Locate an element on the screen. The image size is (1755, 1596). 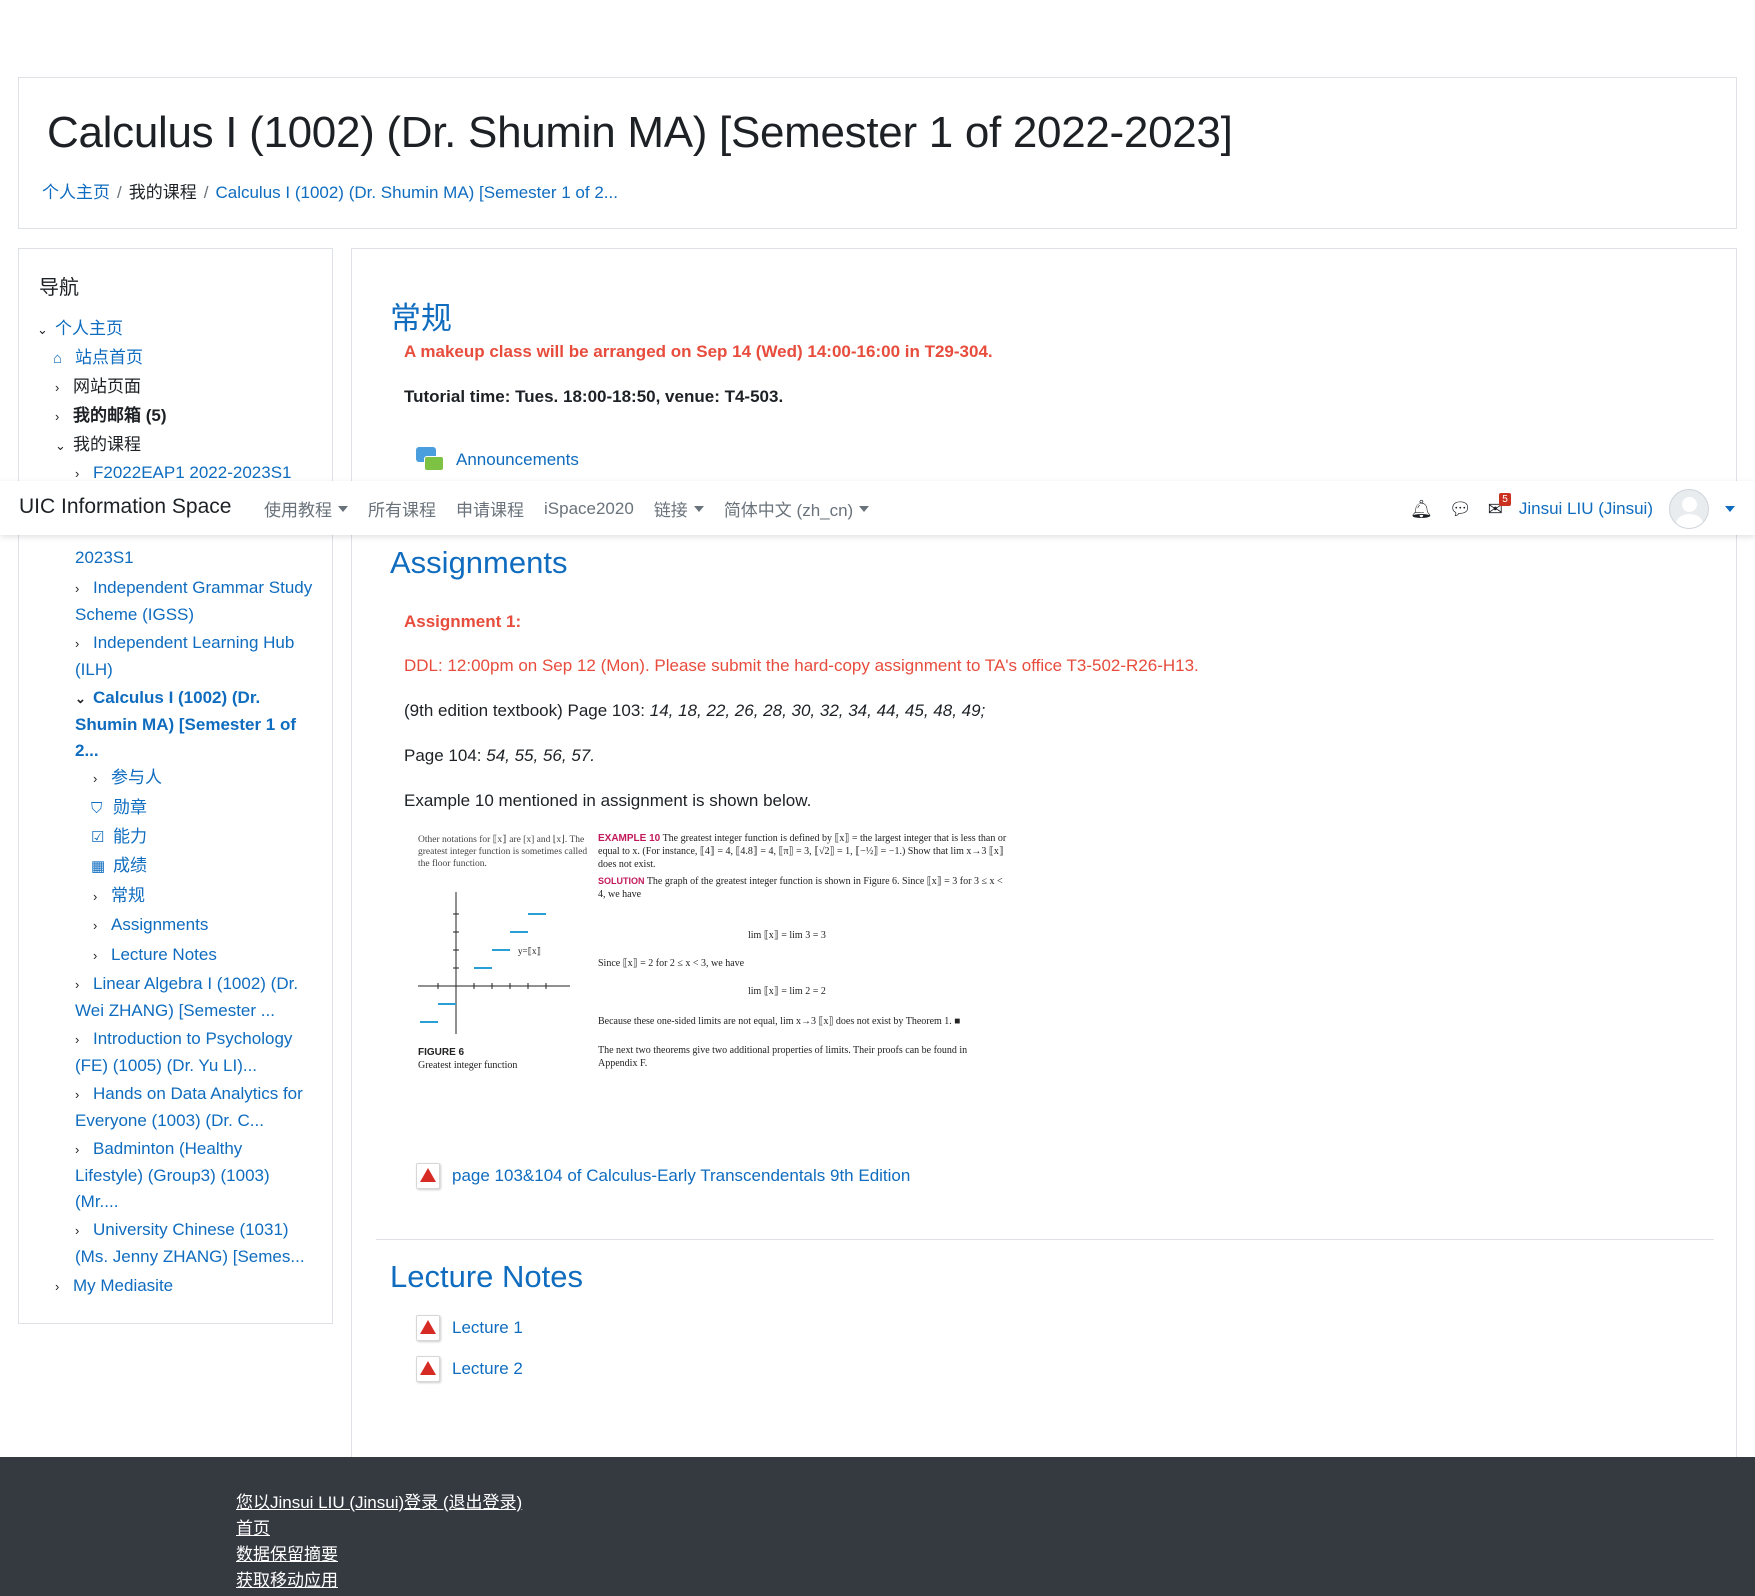
lecture-1-label: Lecture 1 is located at coordinates (487, 1328).